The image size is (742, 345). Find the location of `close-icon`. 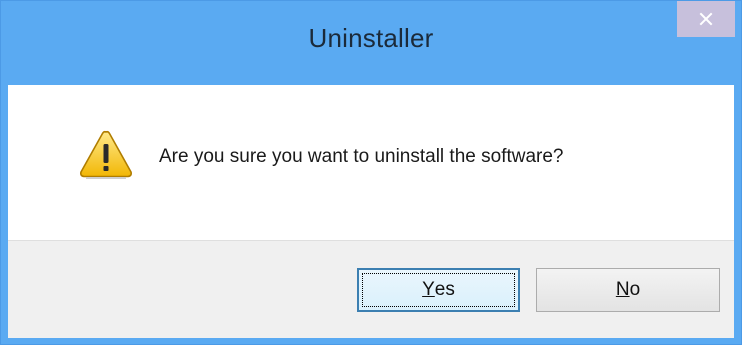

close-icon is located at coordinates (706, 19).